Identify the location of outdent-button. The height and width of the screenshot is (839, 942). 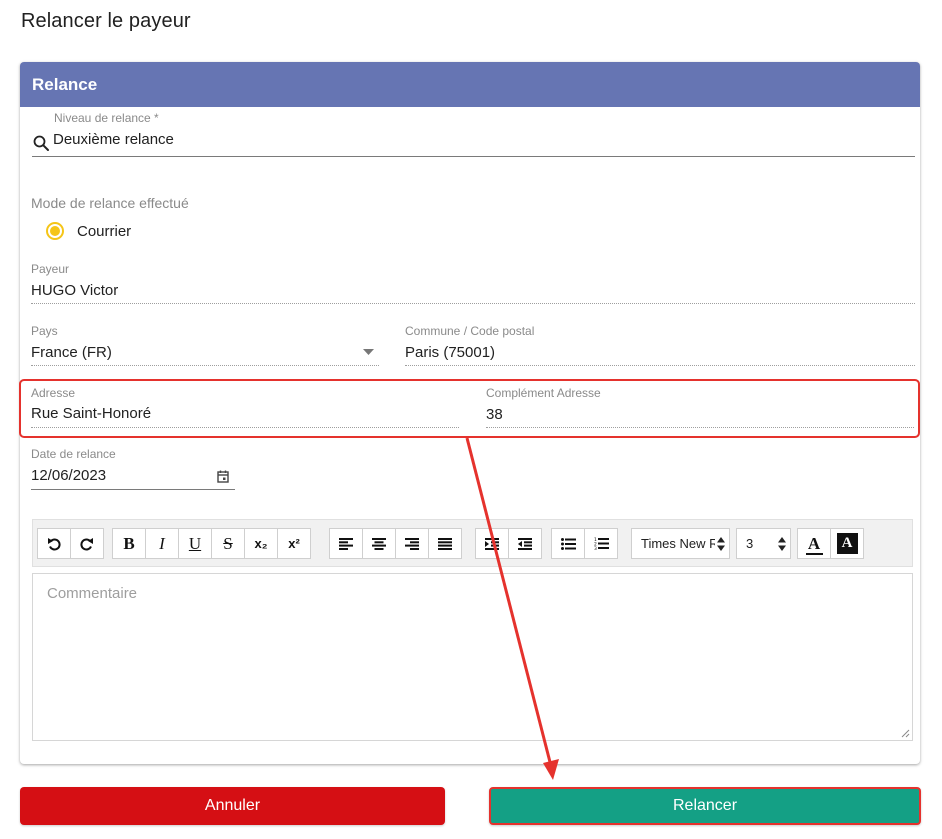
(525, 543).